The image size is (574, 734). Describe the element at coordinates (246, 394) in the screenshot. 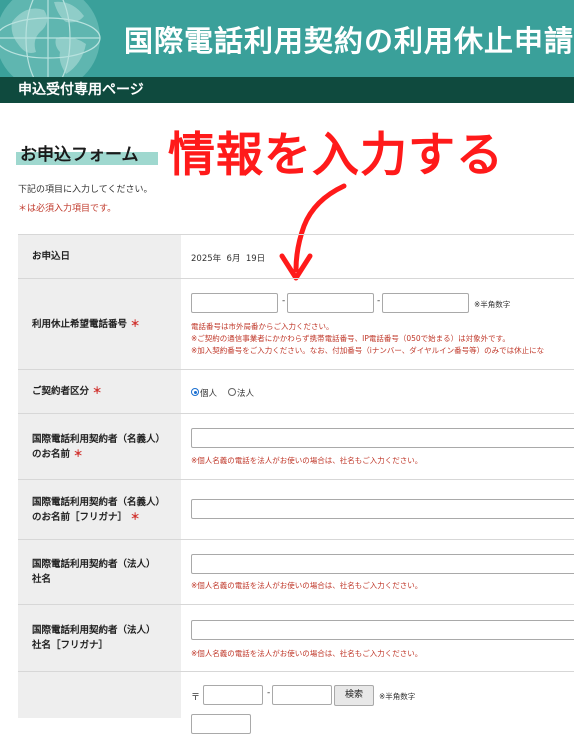

I see `radio-corporate-label: 法人` at that location.